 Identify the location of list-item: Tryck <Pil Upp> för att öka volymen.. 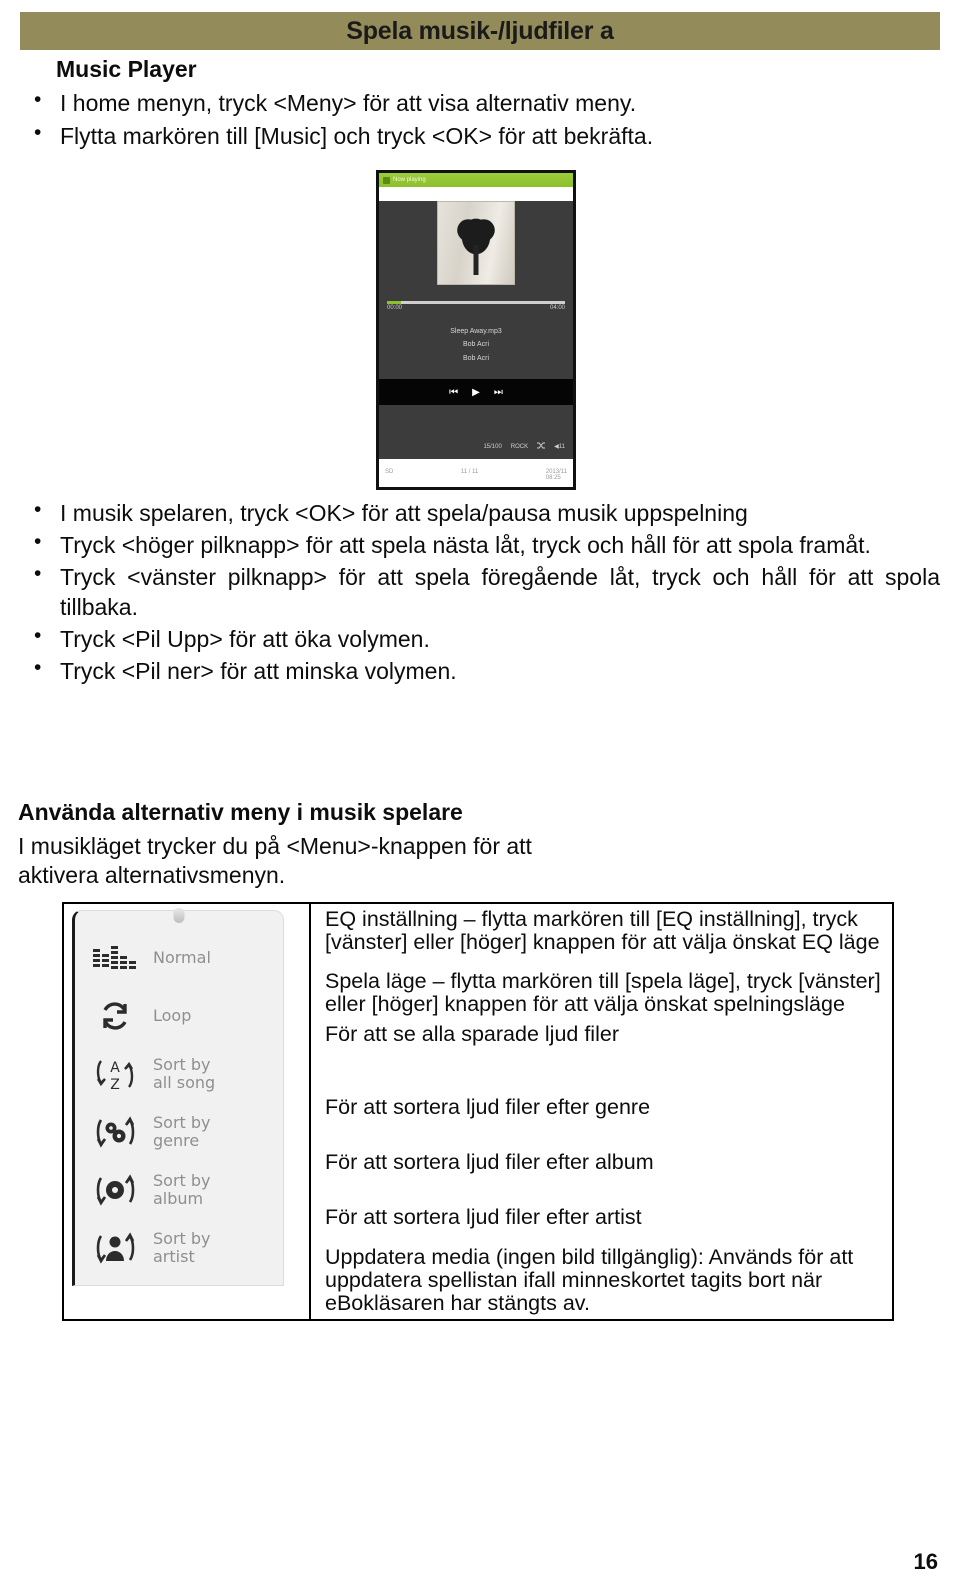
(481, 638).